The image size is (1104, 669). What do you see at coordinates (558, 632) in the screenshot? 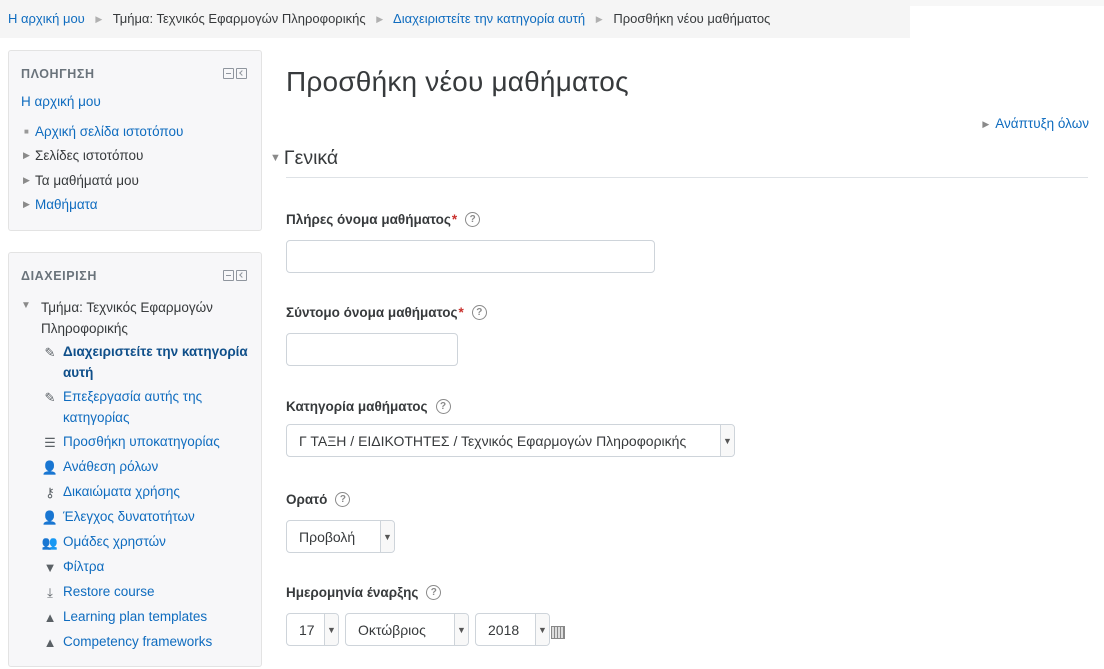
I see `calendar-icon` at bounding box center [558, 632].